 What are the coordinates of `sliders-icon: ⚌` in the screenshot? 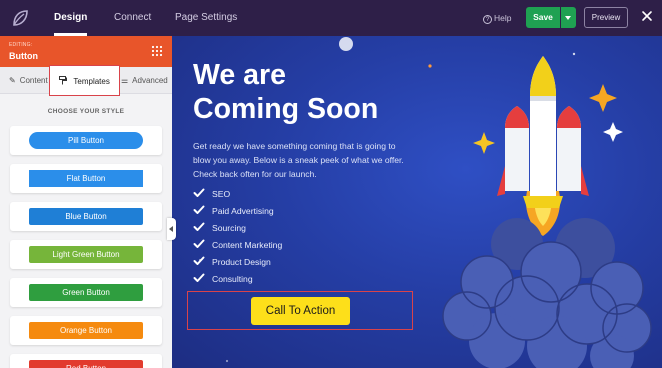 It's located at (125, 80).